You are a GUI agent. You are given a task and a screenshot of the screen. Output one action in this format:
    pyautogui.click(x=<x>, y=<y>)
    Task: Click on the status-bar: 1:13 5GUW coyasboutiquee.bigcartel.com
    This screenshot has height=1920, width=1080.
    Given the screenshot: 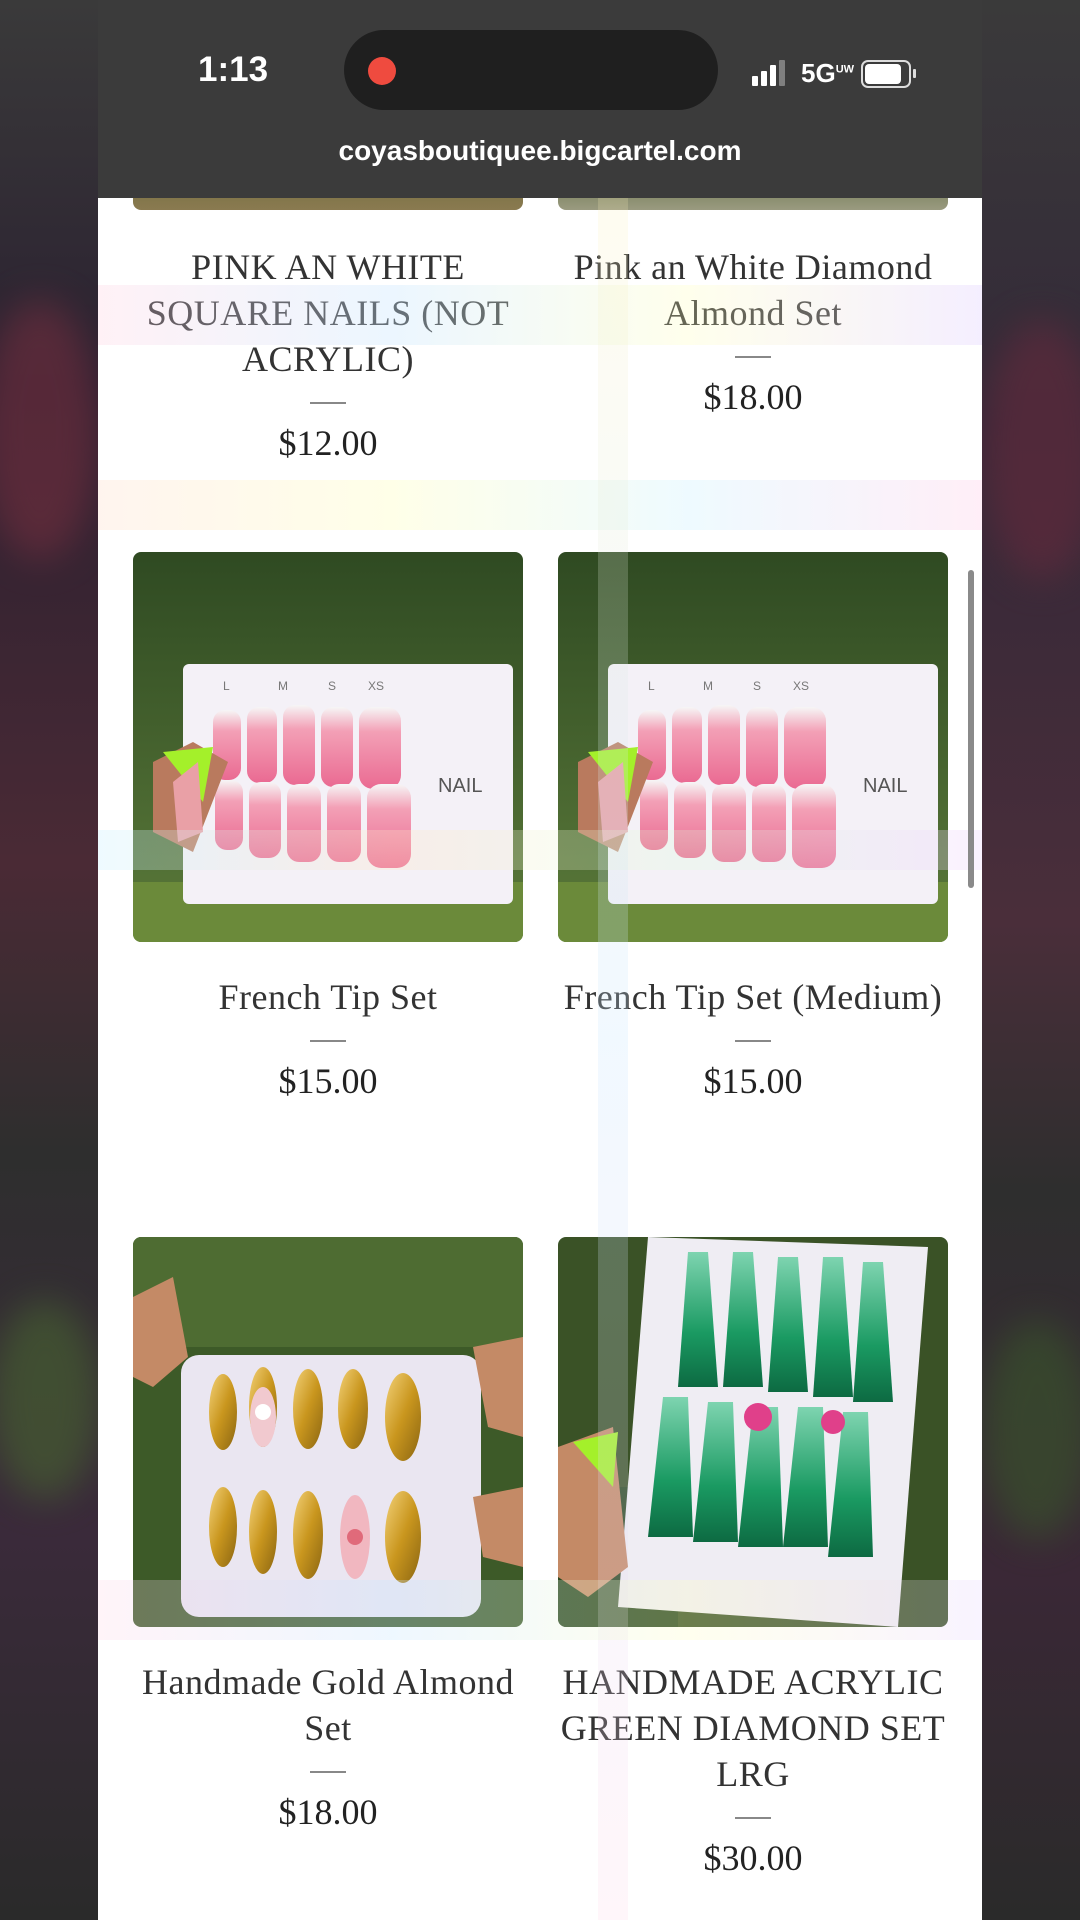 What is the action you would take?
    pyautogui.click(x=540, y=99)
    